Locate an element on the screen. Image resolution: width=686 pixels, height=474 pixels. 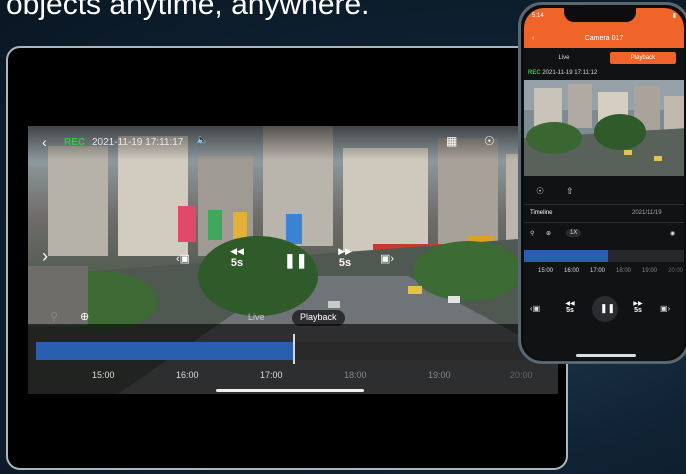
phone-timeline-recorded is located at coordinates (566, 256).